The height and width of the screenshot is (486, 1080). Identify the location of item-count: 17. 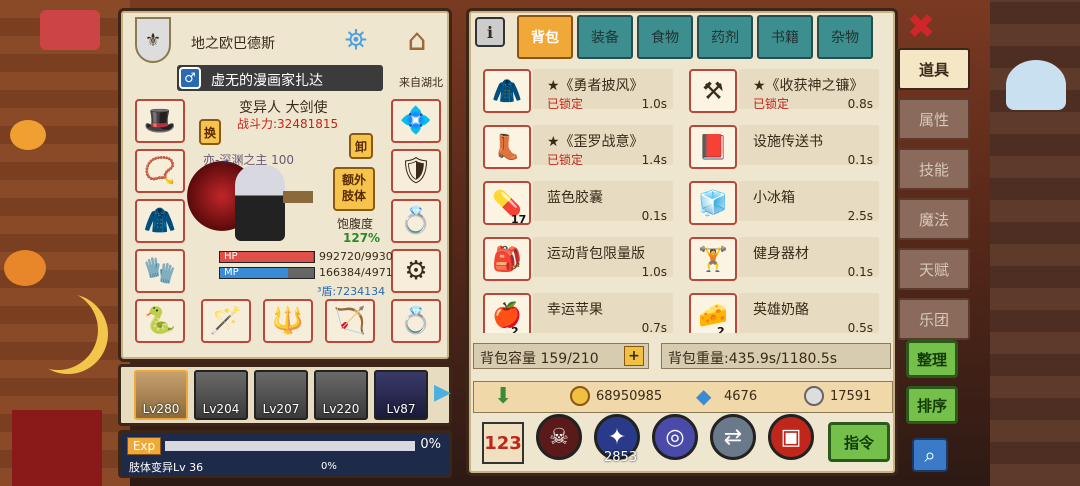
(519, 219).